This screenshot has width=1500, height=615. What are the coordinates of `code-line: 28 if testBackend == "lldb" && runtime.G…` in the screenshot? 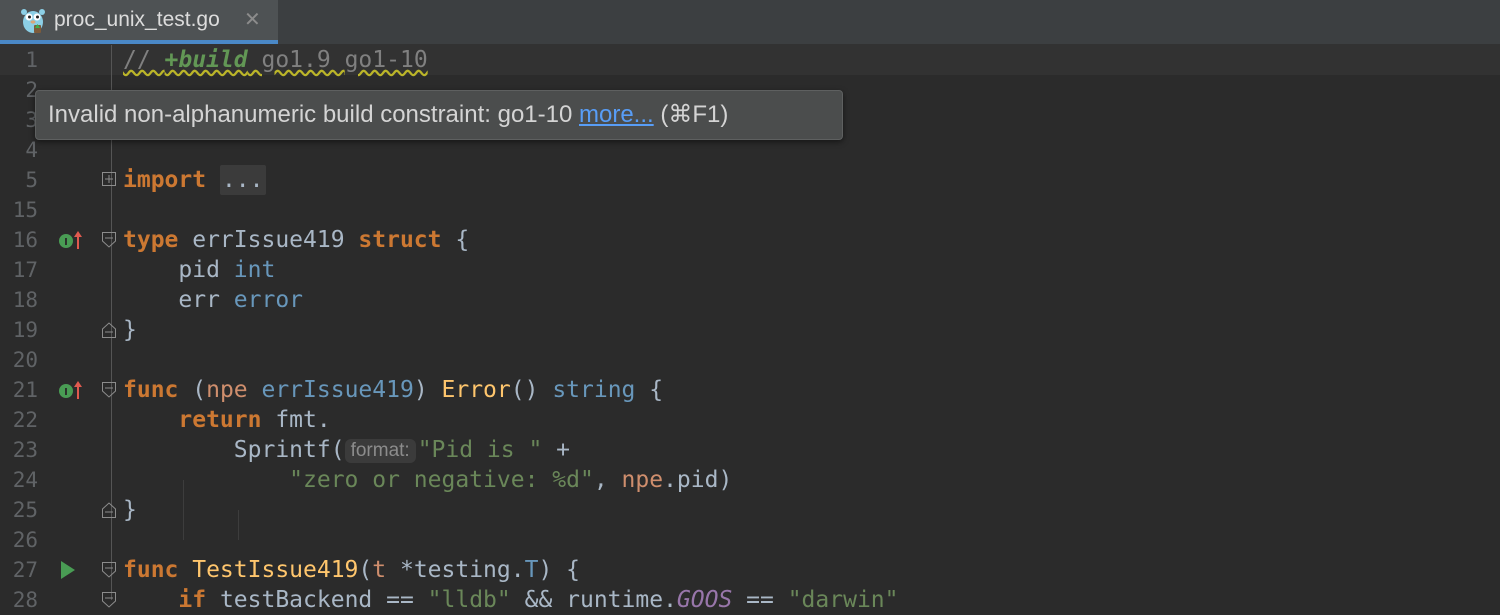 It's located at (750, 600).